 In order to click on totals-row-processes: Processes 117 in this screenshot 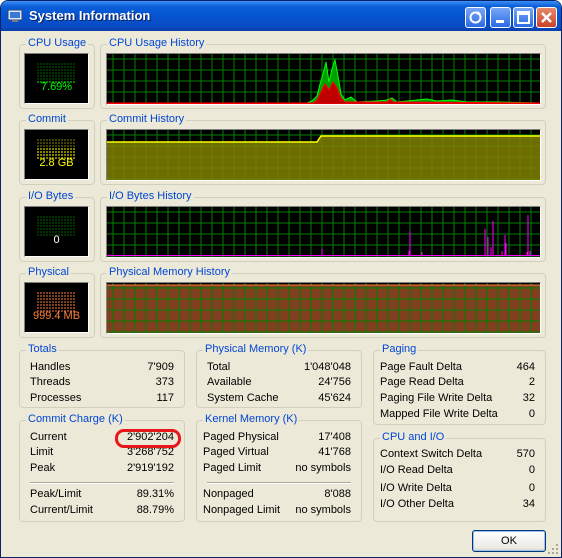, I will do `click(102, 400)`.